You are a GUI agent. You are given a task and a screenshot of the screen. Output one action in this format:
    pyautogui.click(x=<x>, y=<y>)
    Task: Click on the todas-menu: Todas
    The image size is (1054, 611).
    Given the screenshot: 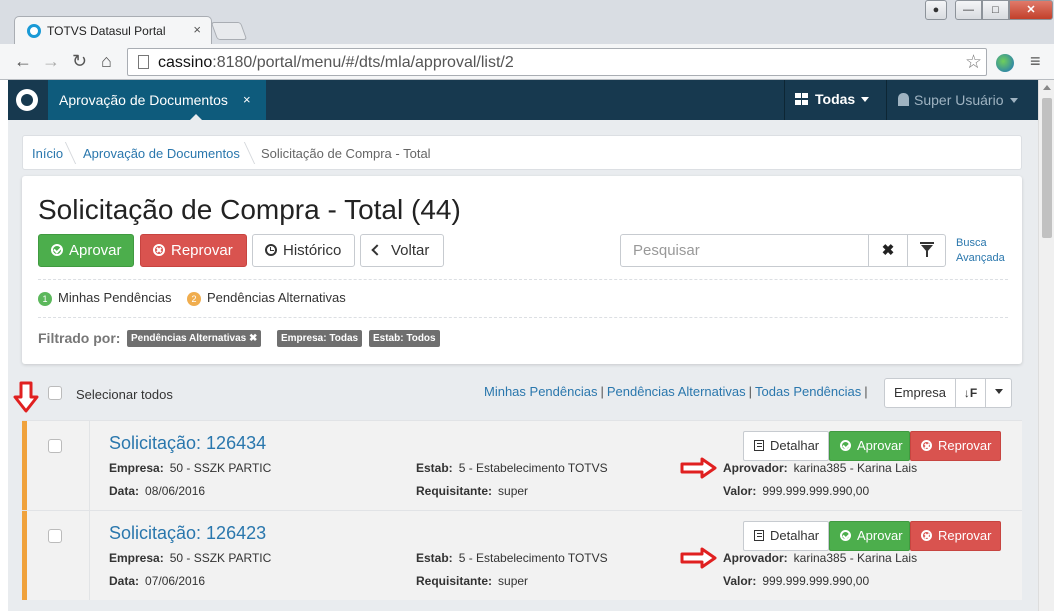 What is the action you would take?
    pyautogui.click(x=832, y=99)
    